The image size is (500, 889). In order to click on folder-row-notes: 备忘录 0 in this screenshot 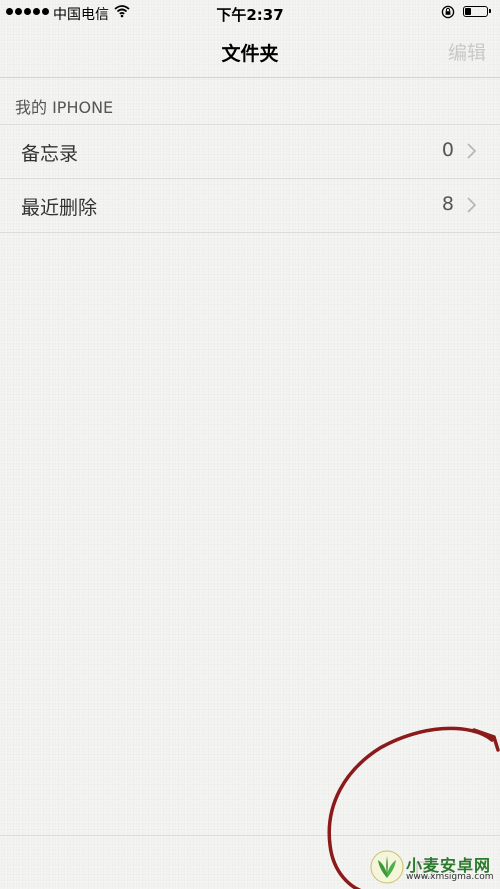, I will do `click(250, 151)`.